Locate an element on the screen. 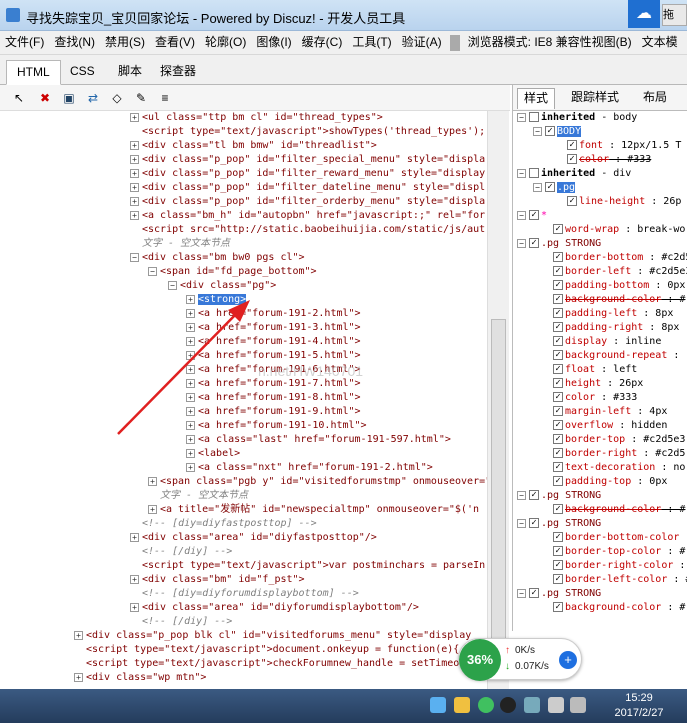 The image size is (687, 723). style-value: BODY is located at coordinates (569, 131).